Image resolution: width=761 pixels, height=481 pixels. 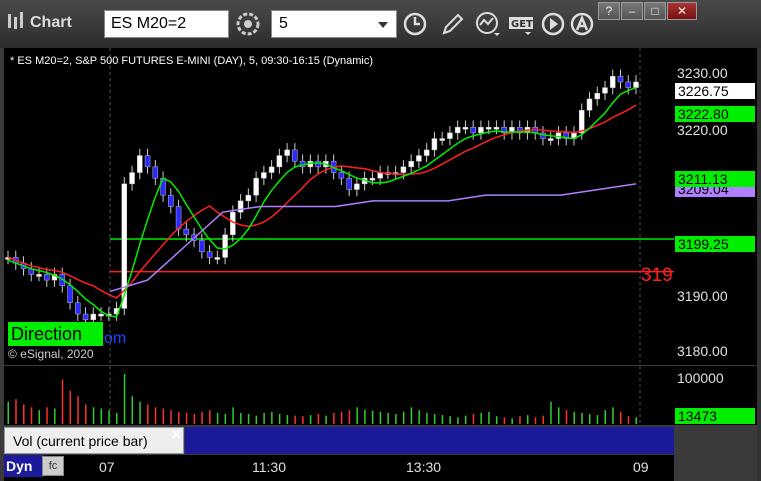 What do you see at coordinates (715, 179) in the screenshot?
I see `ma-slow-tag: 3211.13` at bounding box center [715, 179].